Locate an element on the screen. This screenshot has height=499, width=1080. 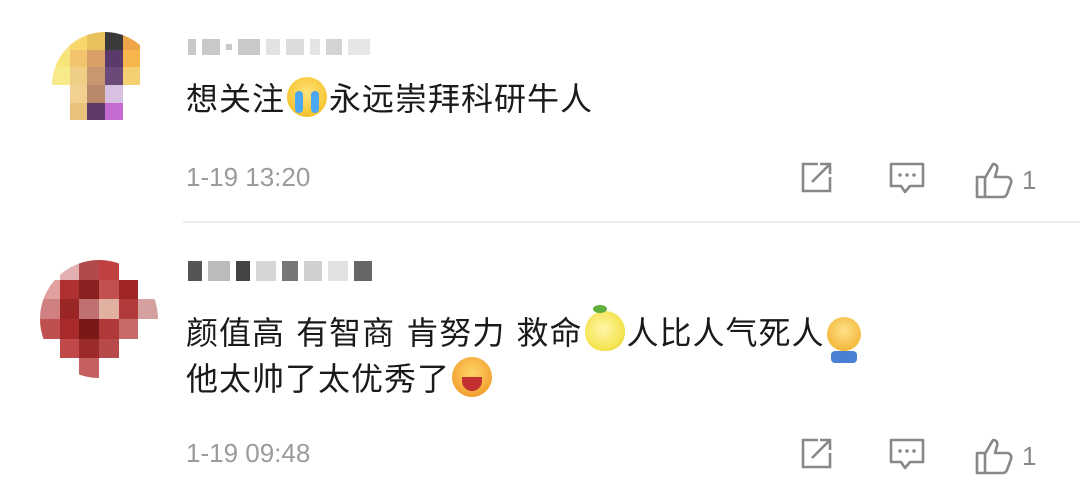
comment-text-part: 永远崇拜科研牛人 is located at coordinates (461, 99).